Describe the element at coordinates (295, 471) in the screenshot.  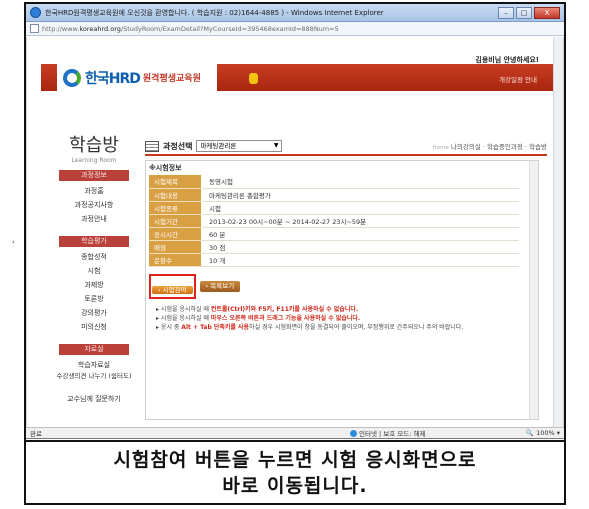
I see `caption-box: 시험참여 버튼을 누르면 시험 응시화면으로 바로 이동됩니다.` at that location.